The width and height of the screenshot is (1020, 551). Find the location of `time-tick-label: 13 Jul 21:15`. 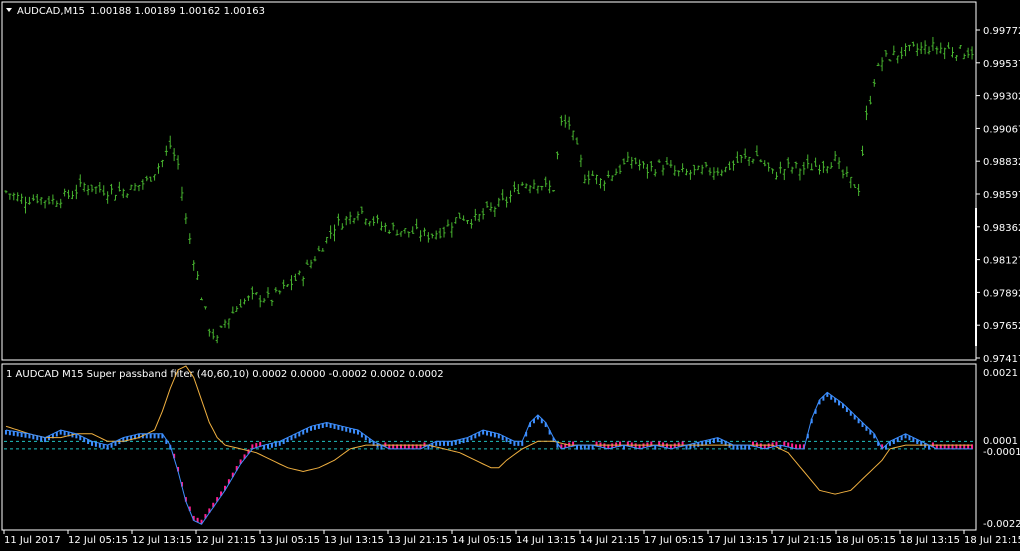

time-tick-label: 13 Jul 21:15 is located at coordinates (418, 540).